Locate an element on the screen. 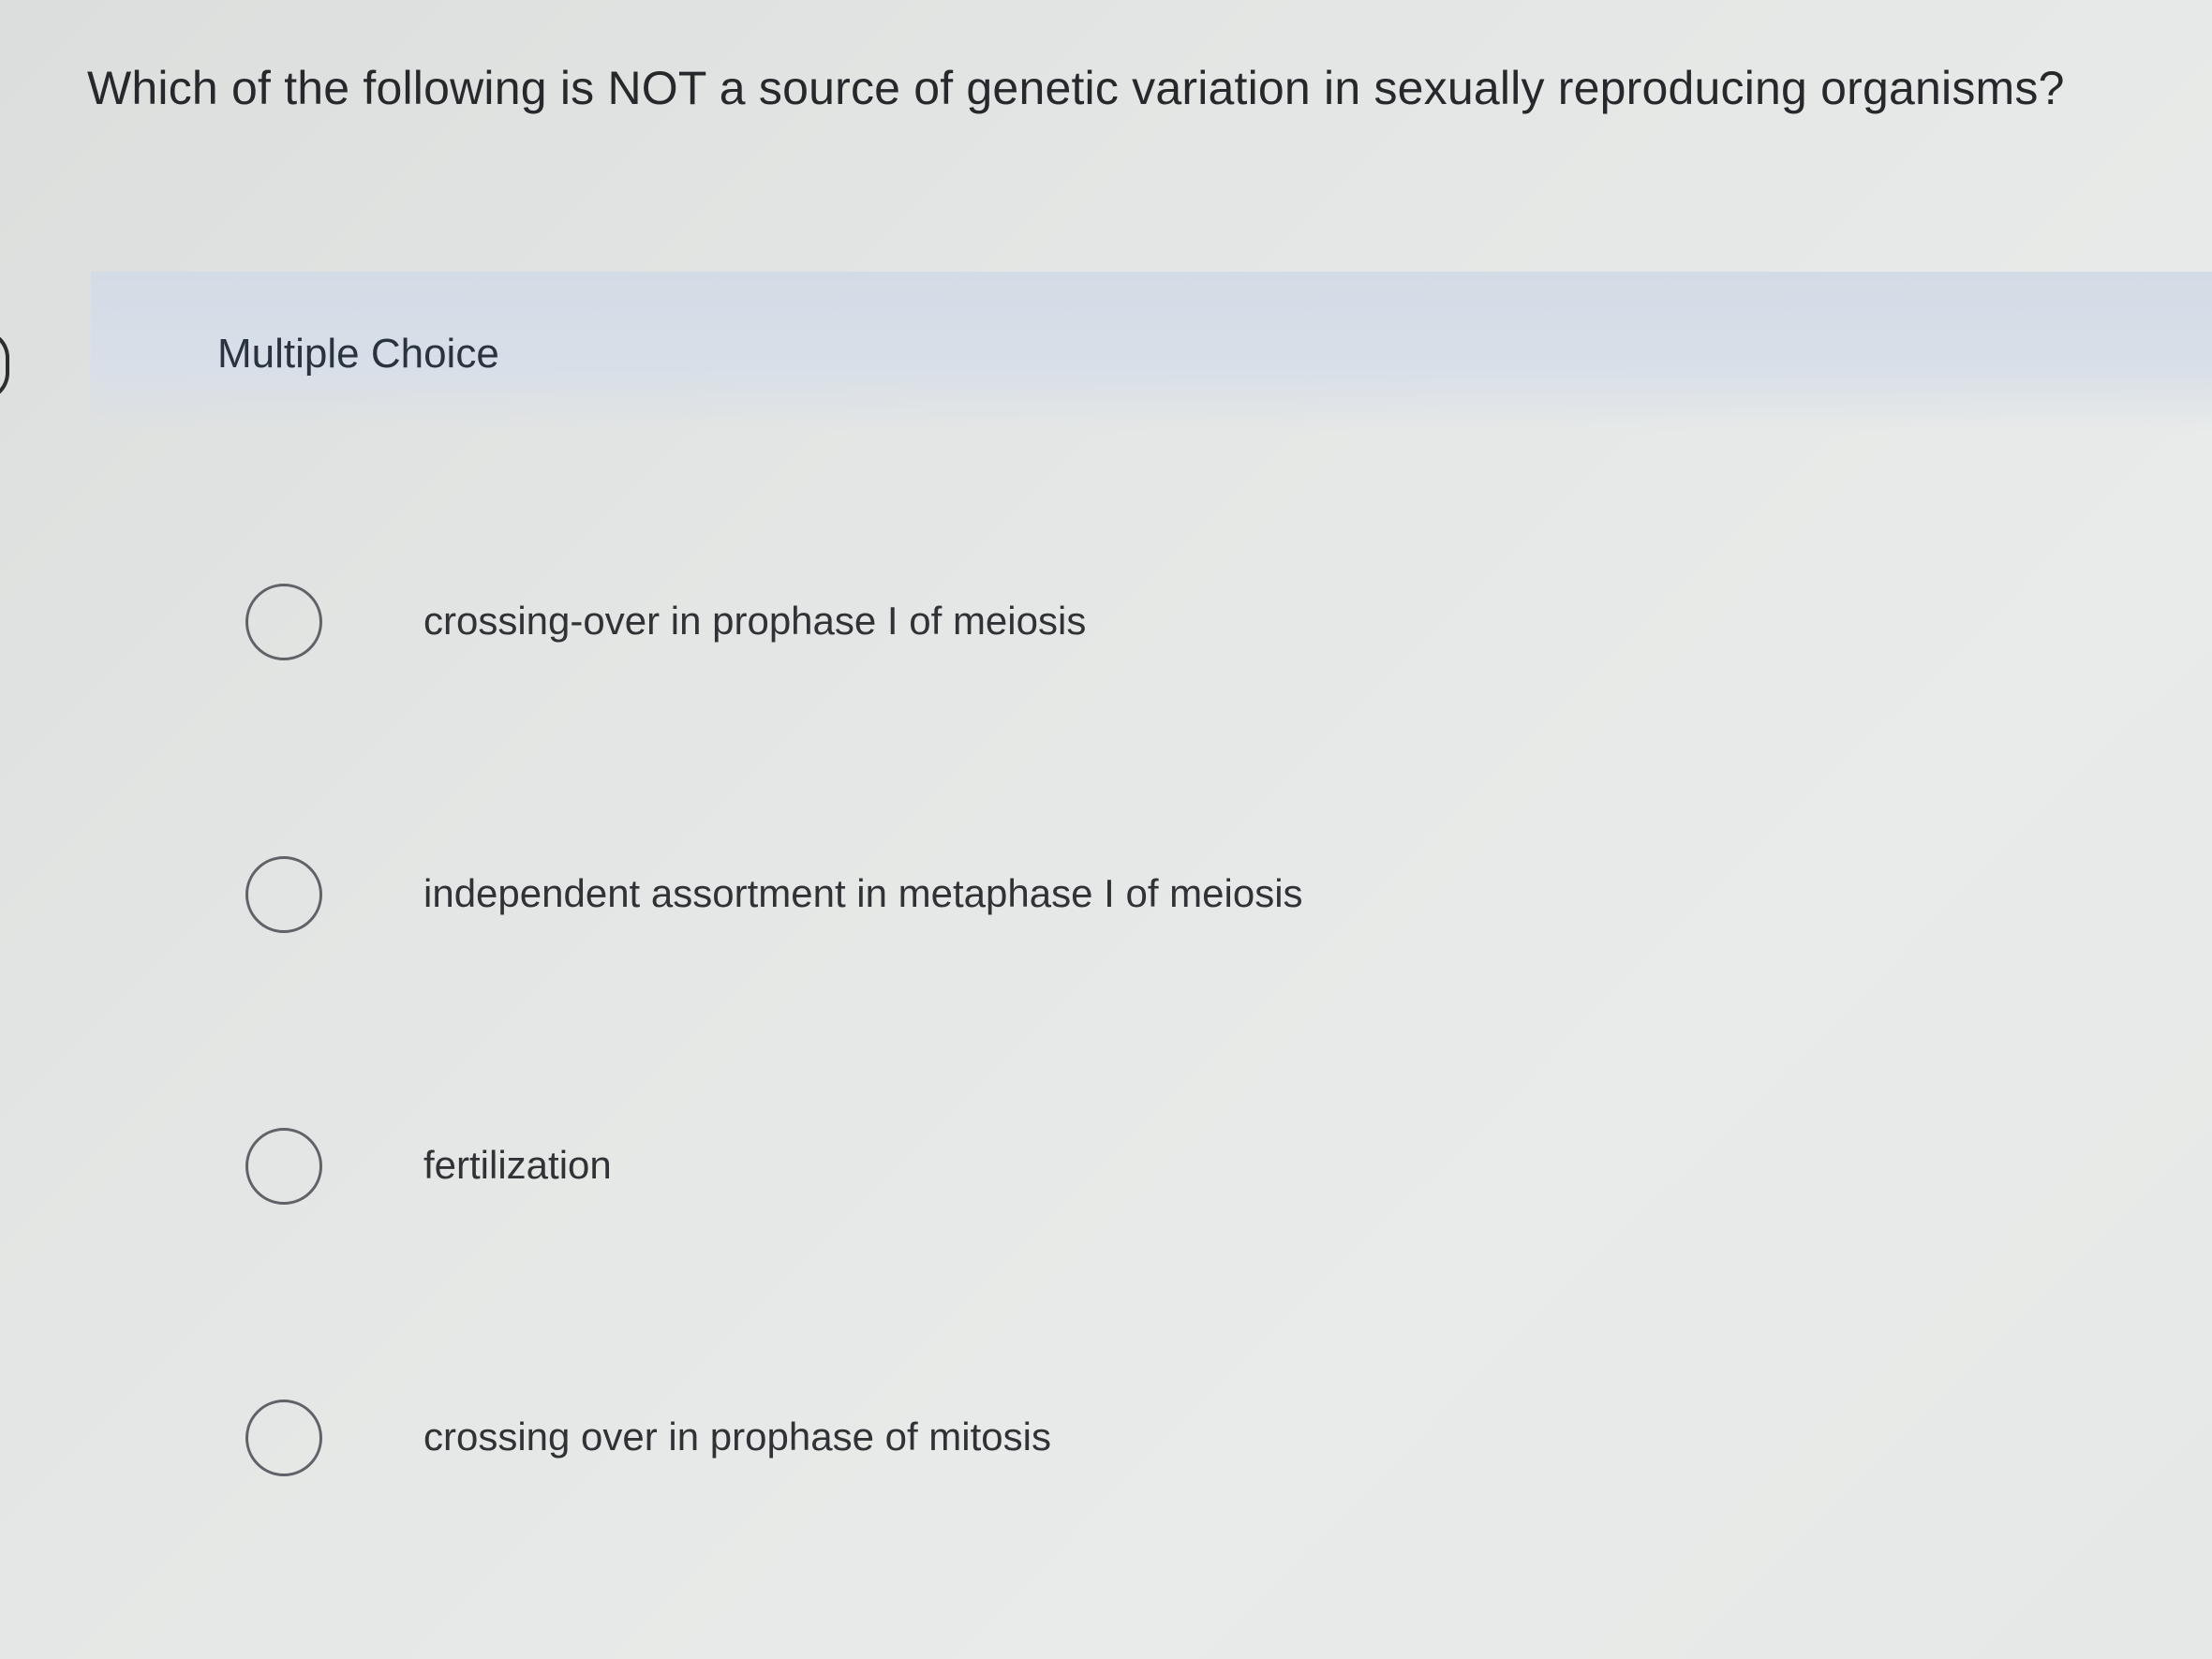 This screenshot has height=1659, width=2212. answer-option-4: crossing over in prophase of mitosis is located at coordinates (901, 1442).